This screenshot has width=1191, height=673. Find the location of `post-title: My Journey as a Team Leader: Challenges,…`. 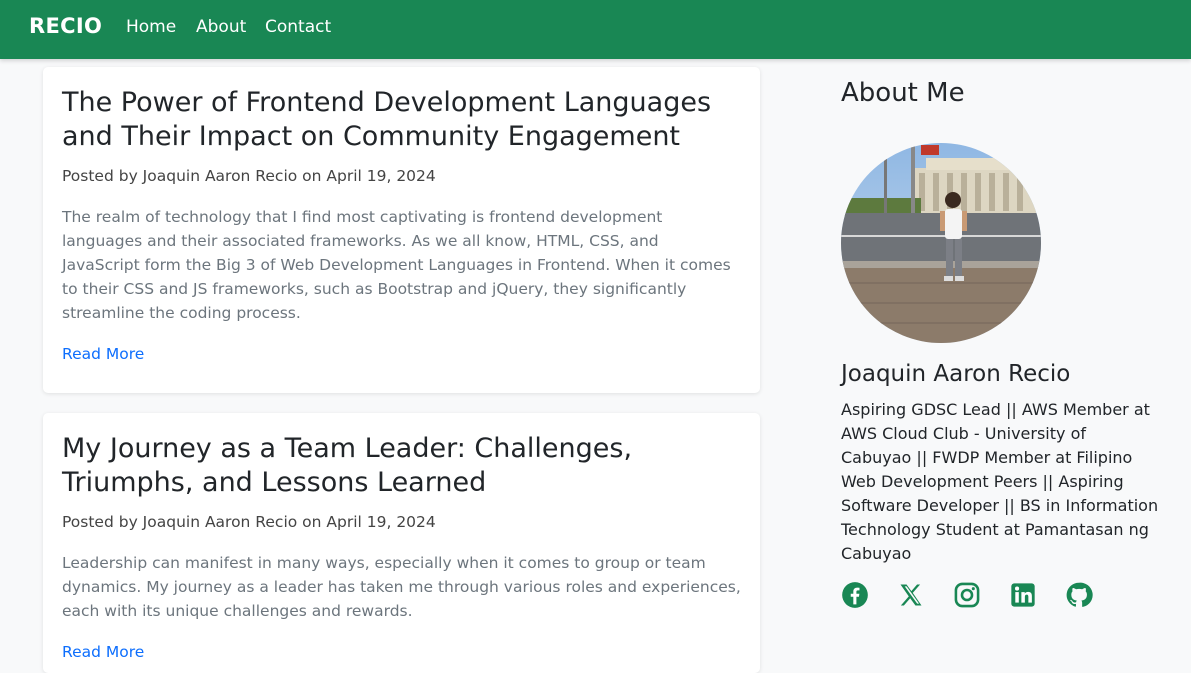

post-title: My Journey as a Team Leader: Challenges,… is located at coordinates (401, 466).